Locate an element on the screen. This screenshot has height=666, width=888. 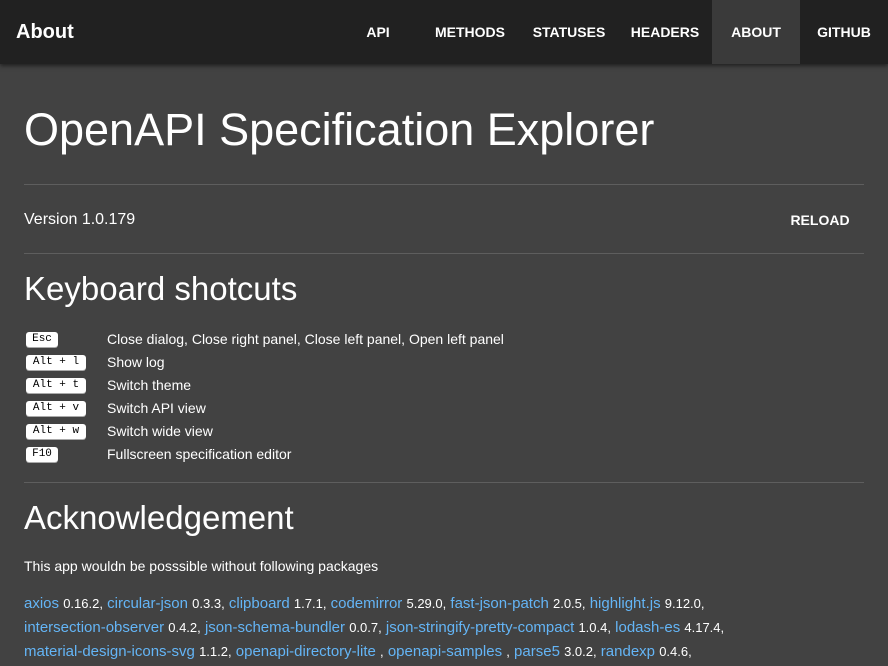
nav-item-statuses: STATUSES is located at coordinates (569, 32).